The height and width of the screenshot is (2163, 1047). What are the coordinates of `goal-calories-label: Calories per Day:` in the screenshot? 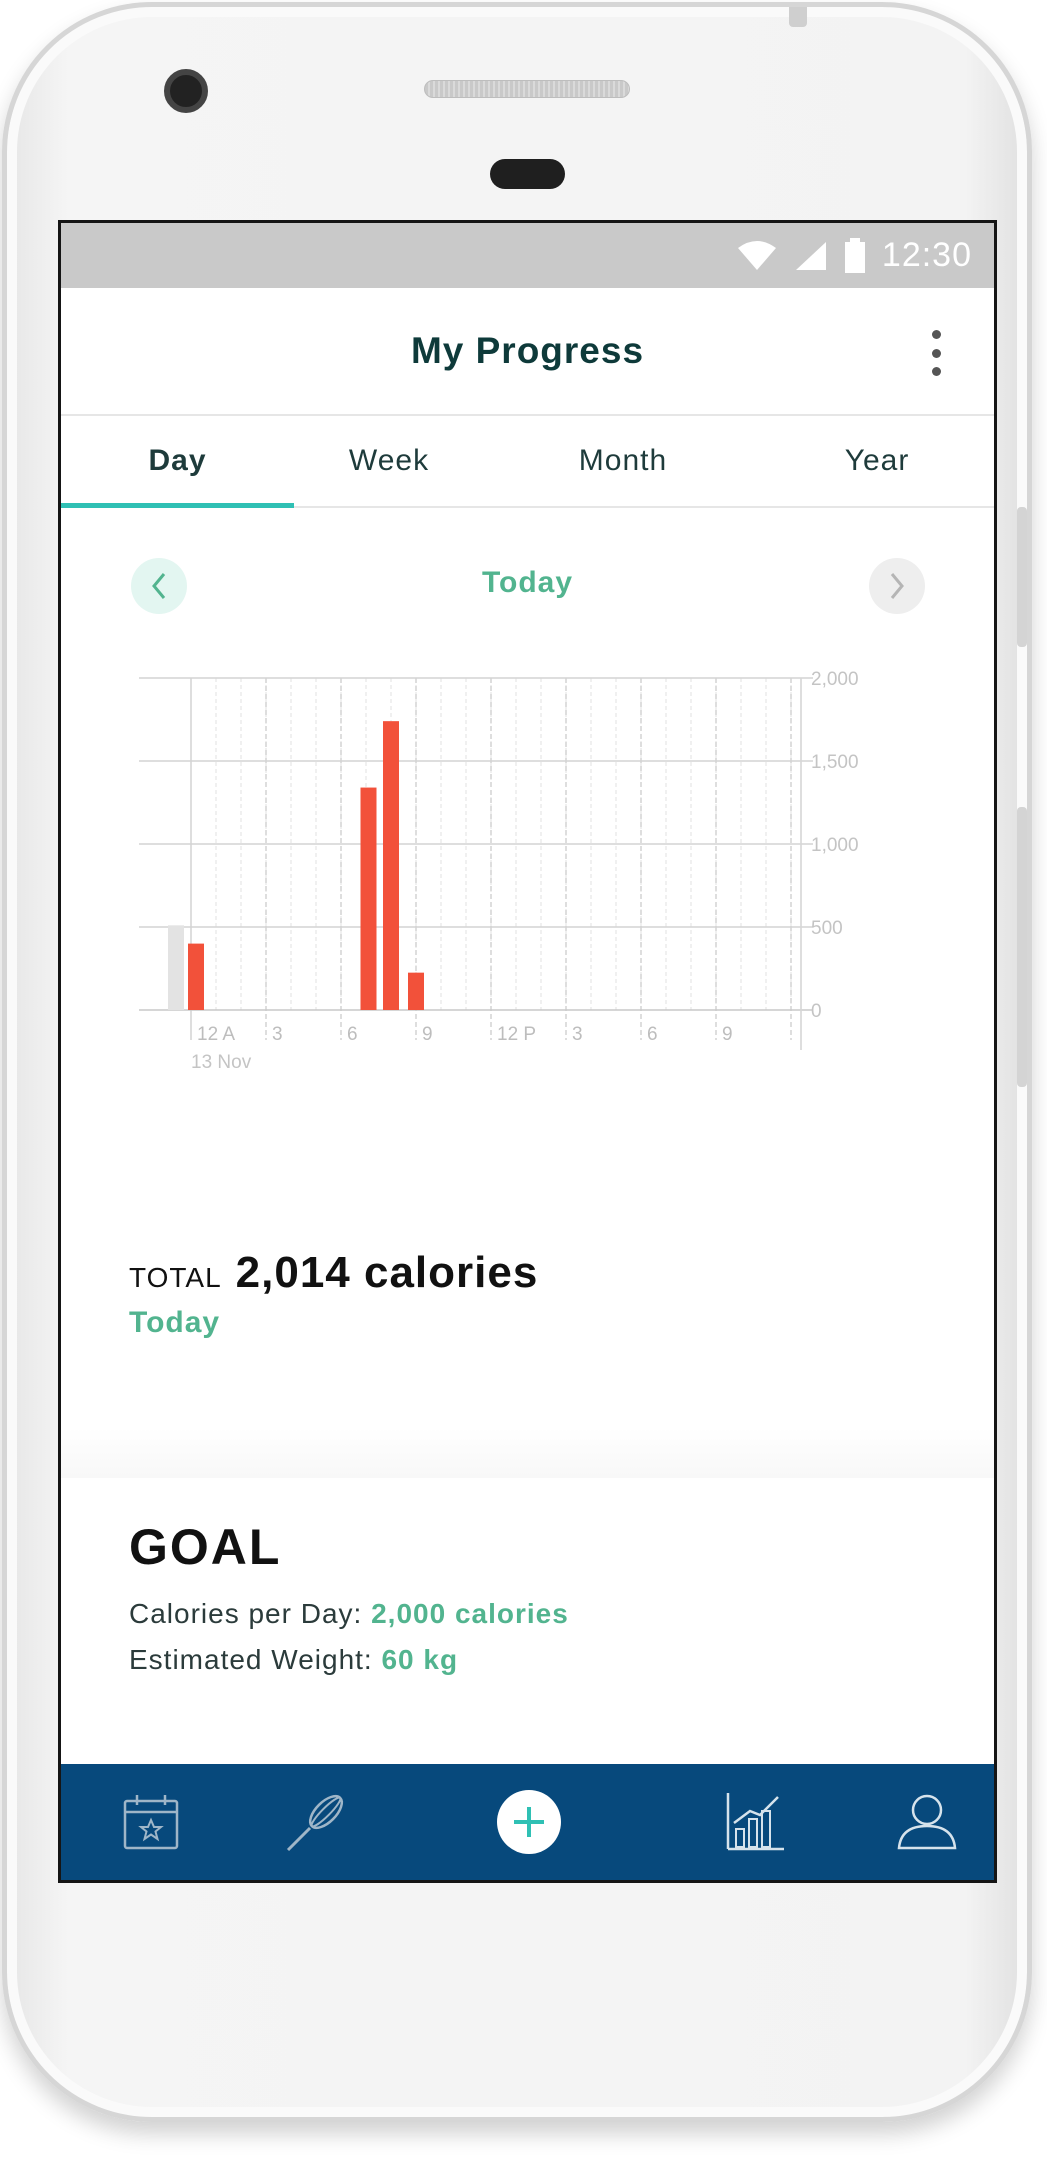 It's located at (246, 1613).